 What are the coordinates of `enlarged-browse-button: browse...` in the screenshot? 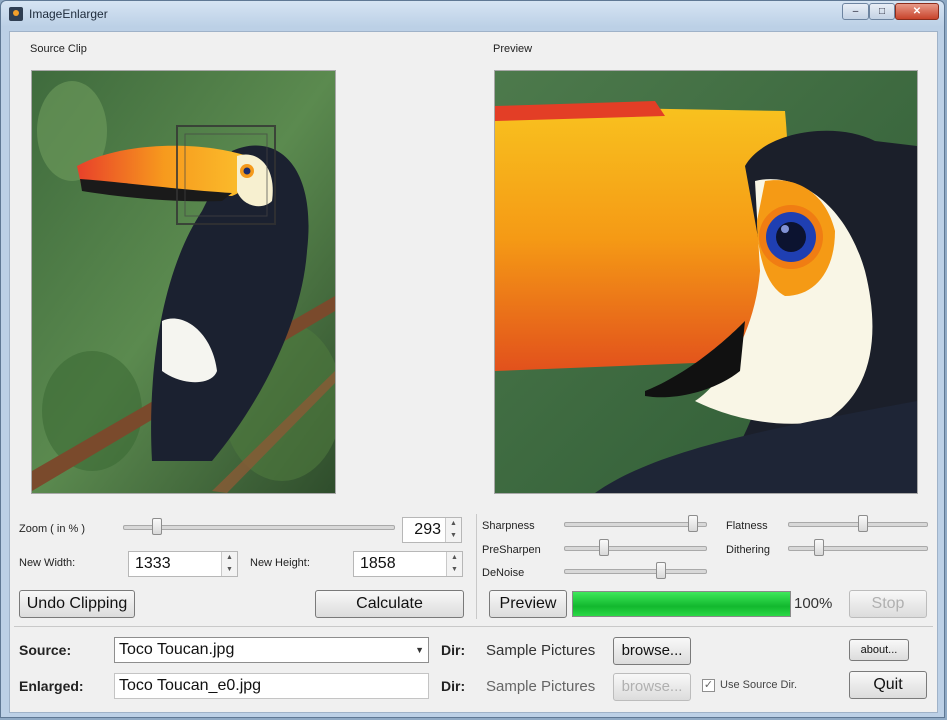 It's located at (652, 687).